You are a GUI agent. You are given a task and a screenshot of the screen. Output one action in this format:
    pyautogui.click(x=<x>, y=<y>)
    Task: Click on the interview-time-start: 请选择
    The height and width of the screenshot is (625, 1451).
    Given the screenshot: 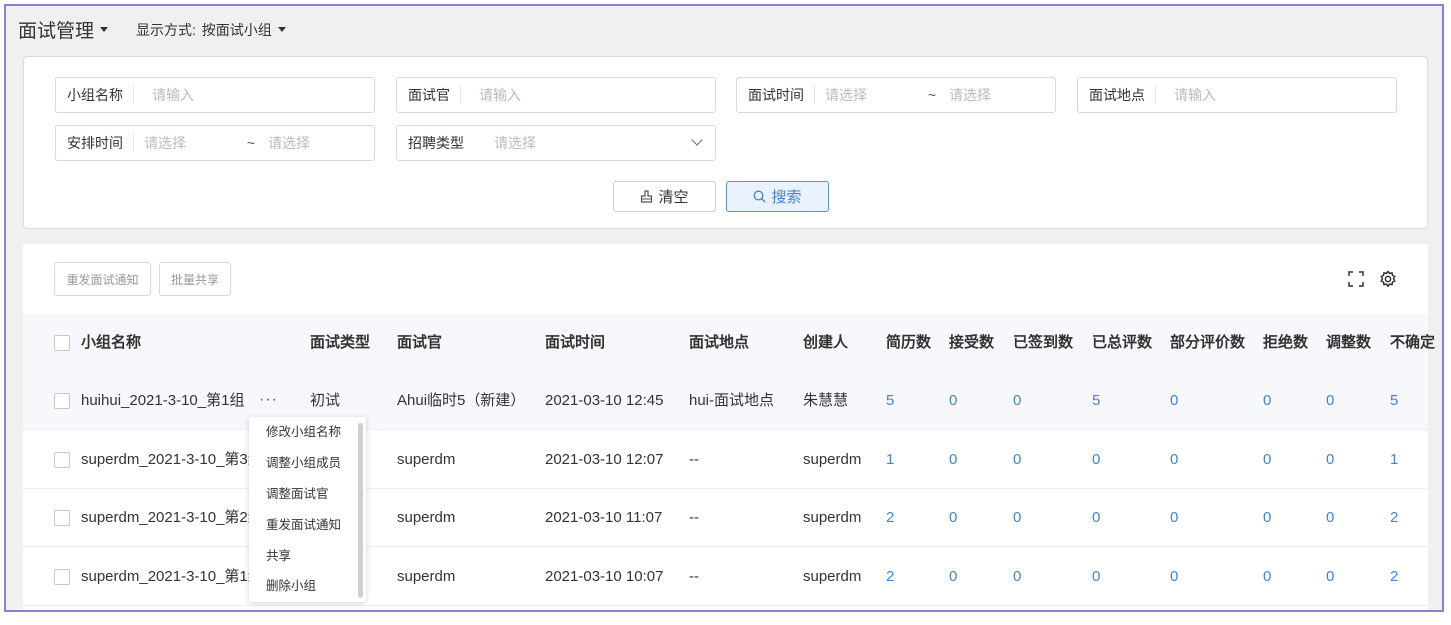 What is the action you would take?
    pyautogui.click(x=870, y=95)
    